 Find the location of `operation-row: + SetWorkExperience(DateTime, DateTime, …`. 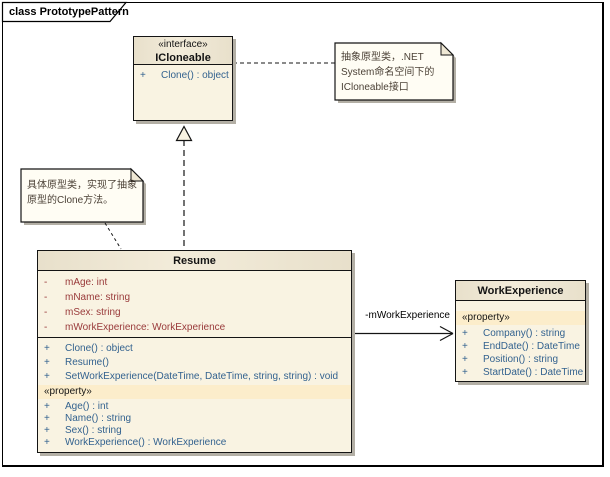

operation-row: + SetWorkExperience(DateTime, DateTime, … is located at coordinates (194, 377).